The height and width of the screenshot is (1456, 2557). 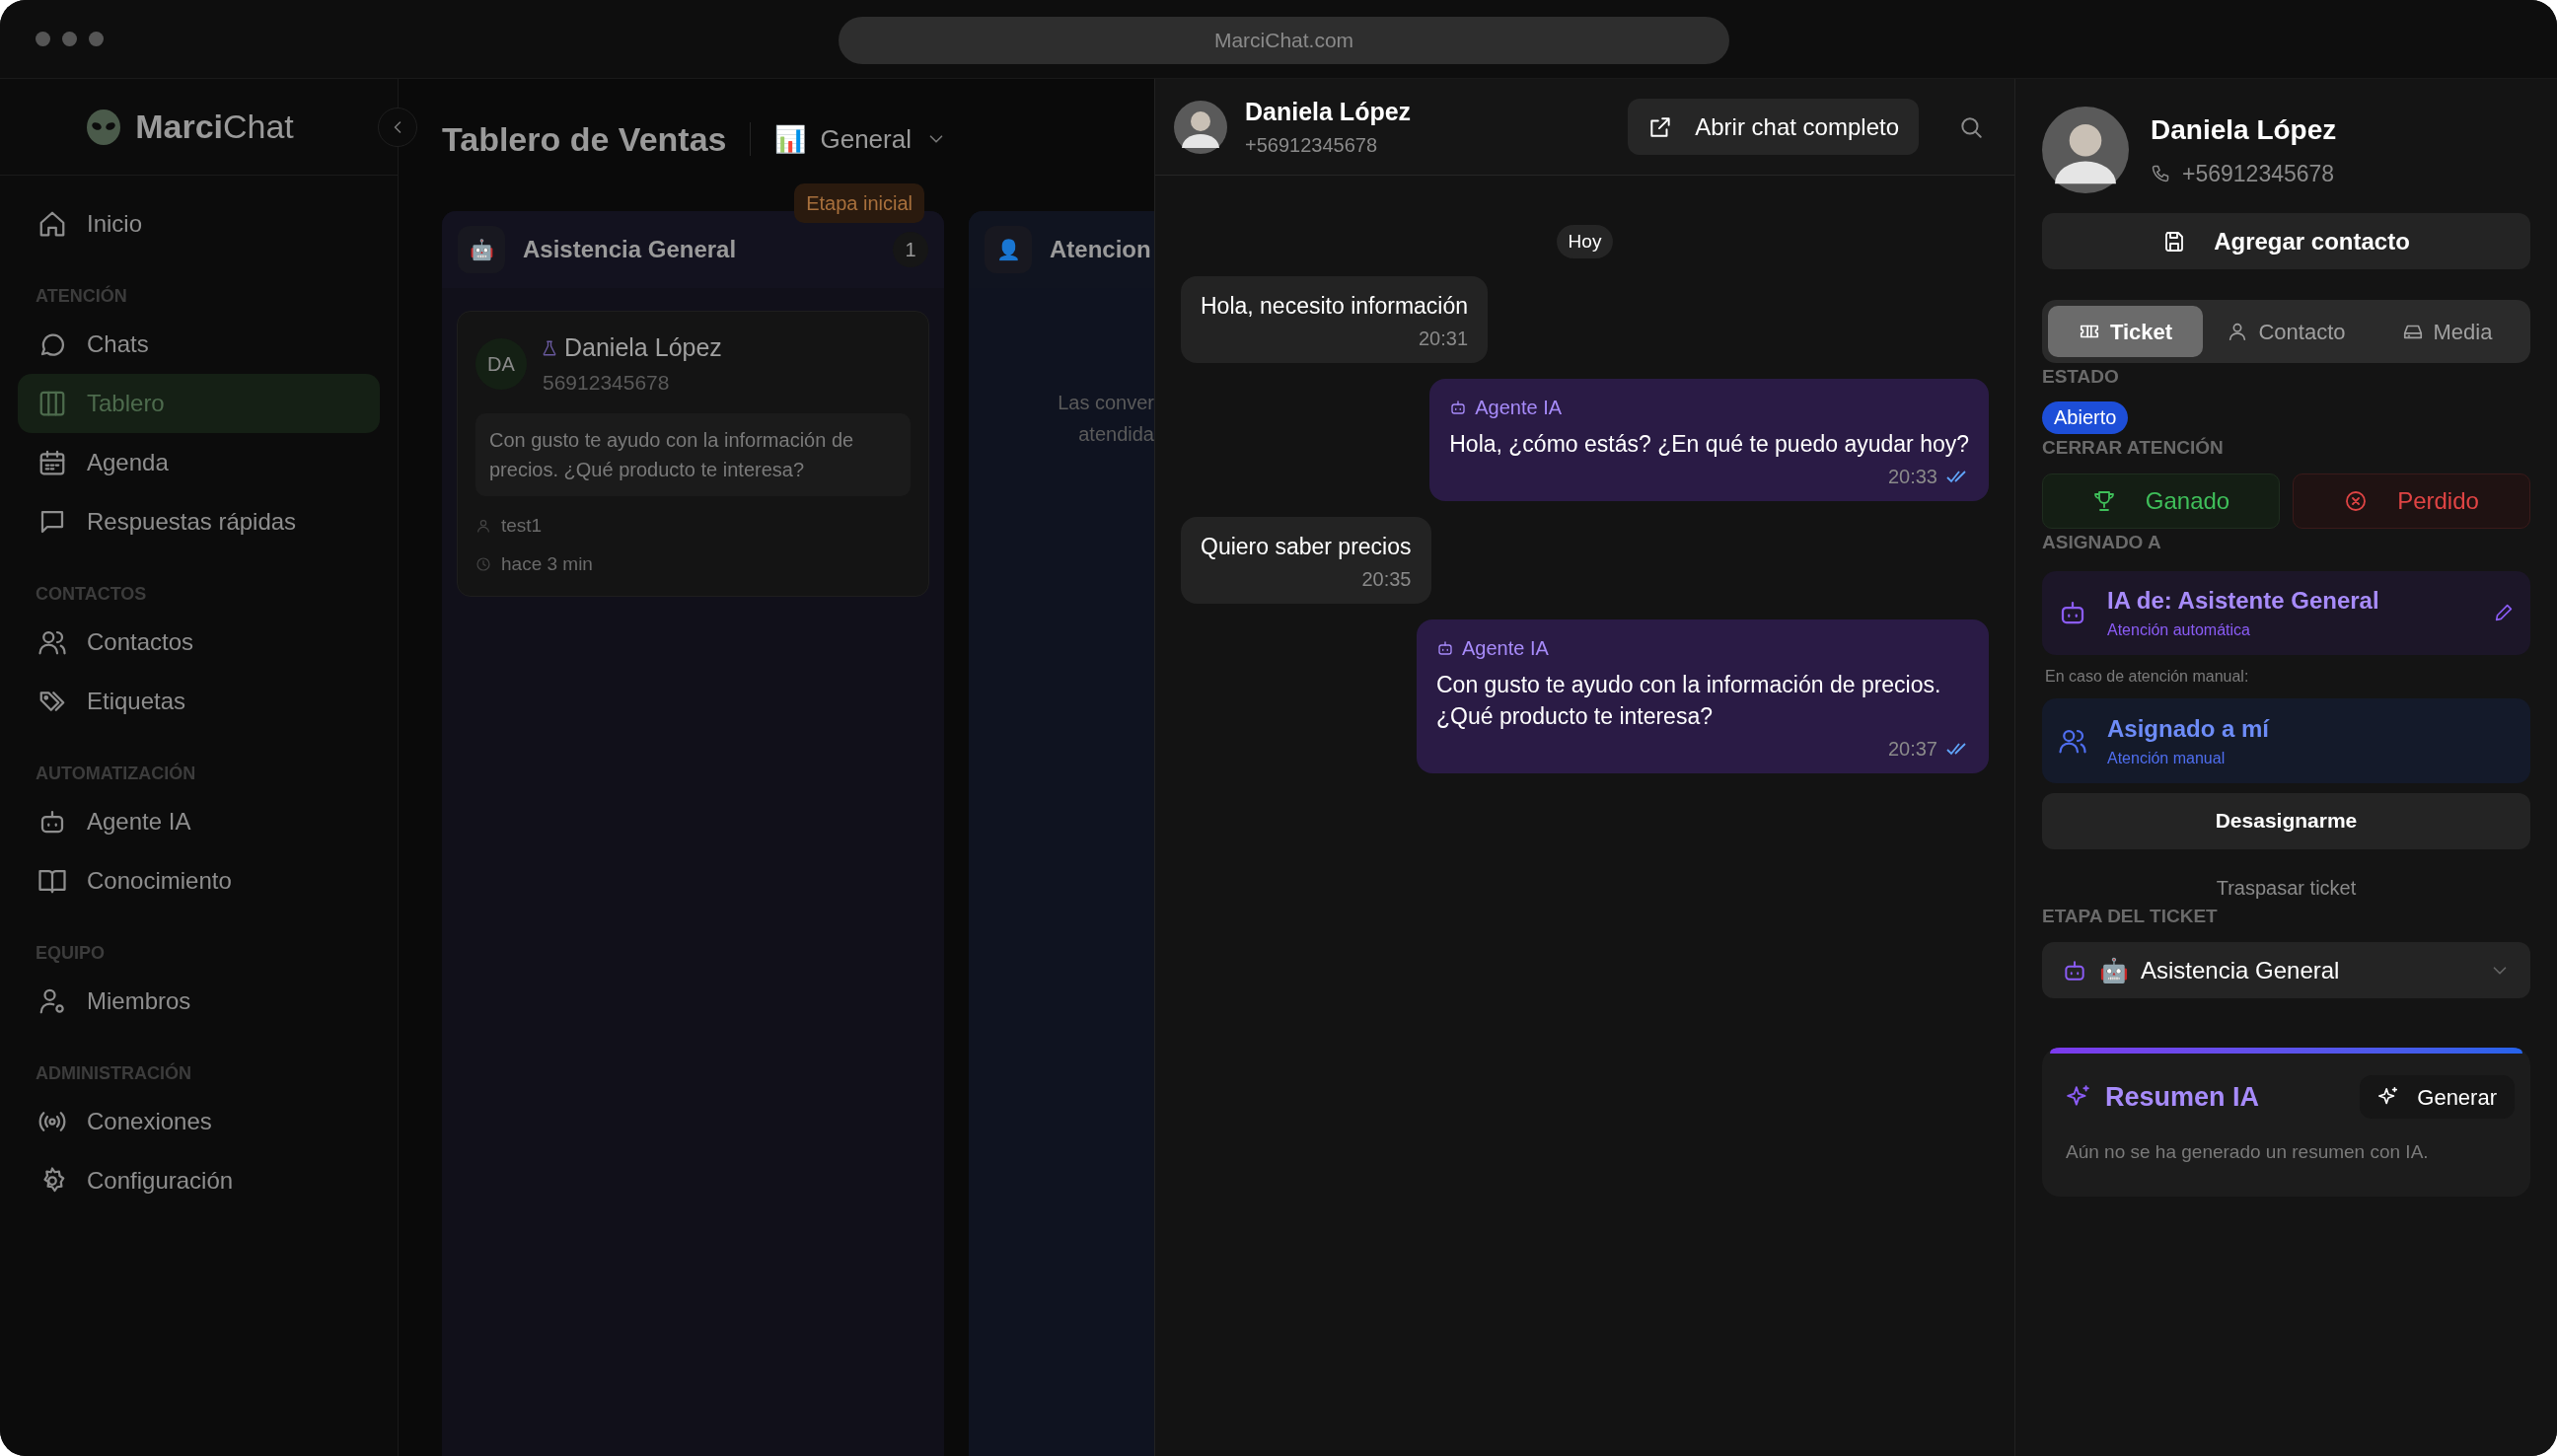 What do you see at coordinates (199, 1001) in the screenshot?
I see `nav-item: Miembros` at bounding box center [199, 1001].